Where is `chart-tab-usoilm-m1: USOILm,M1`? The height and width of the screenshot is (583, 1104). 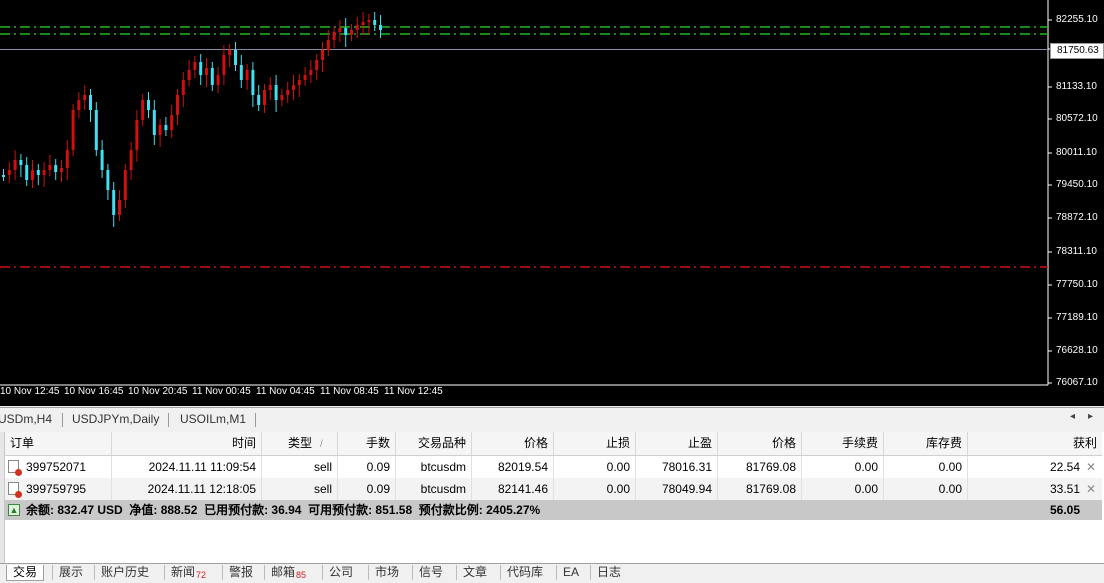
chart-tab-usoilm-m1: USOILm,M1 is located at coordinates (213, 419).